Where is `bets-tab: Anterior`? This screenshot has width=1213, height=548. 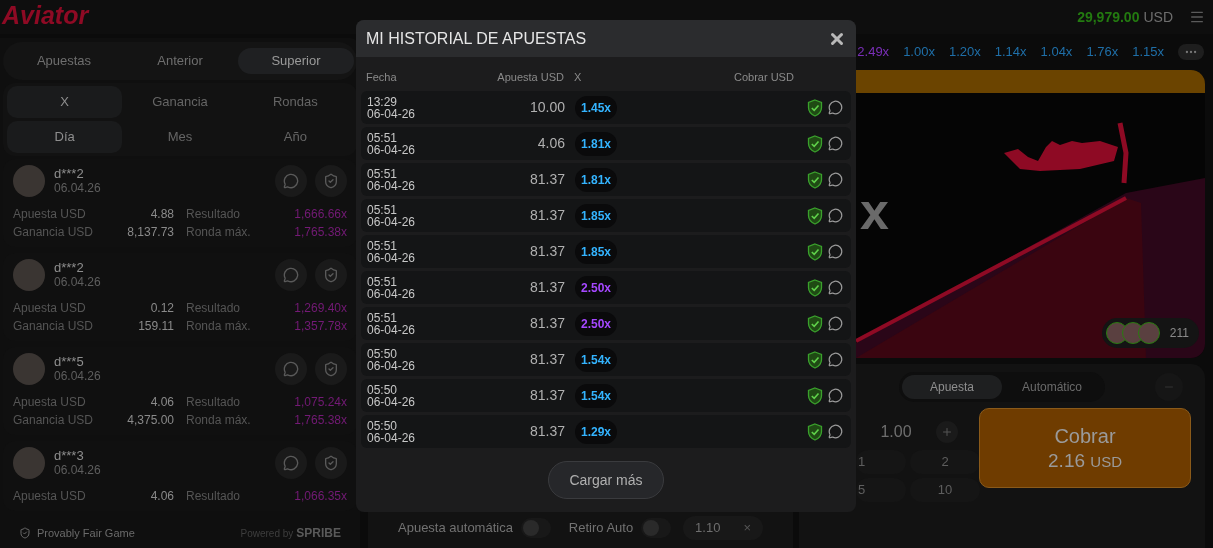 bets-tab: Anterior is located at coordinates (180, 61).